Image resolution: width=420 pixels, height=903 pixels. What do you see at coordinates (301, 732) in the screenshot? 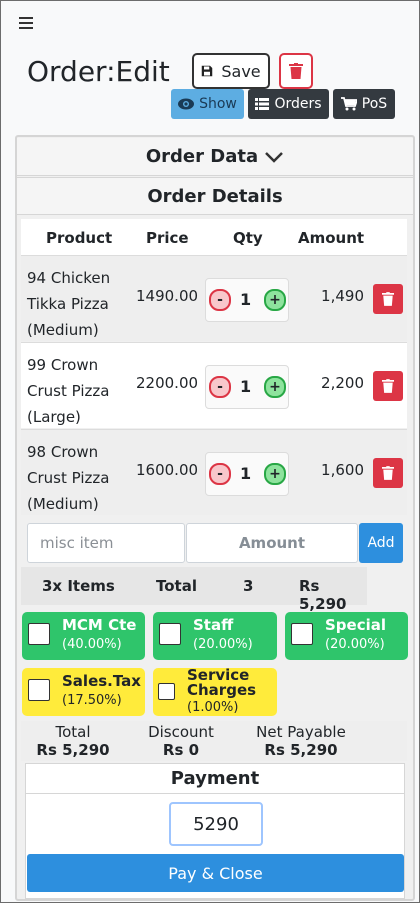
I see `net-payable-label: Net Payable` at bounding box center [301, 732].